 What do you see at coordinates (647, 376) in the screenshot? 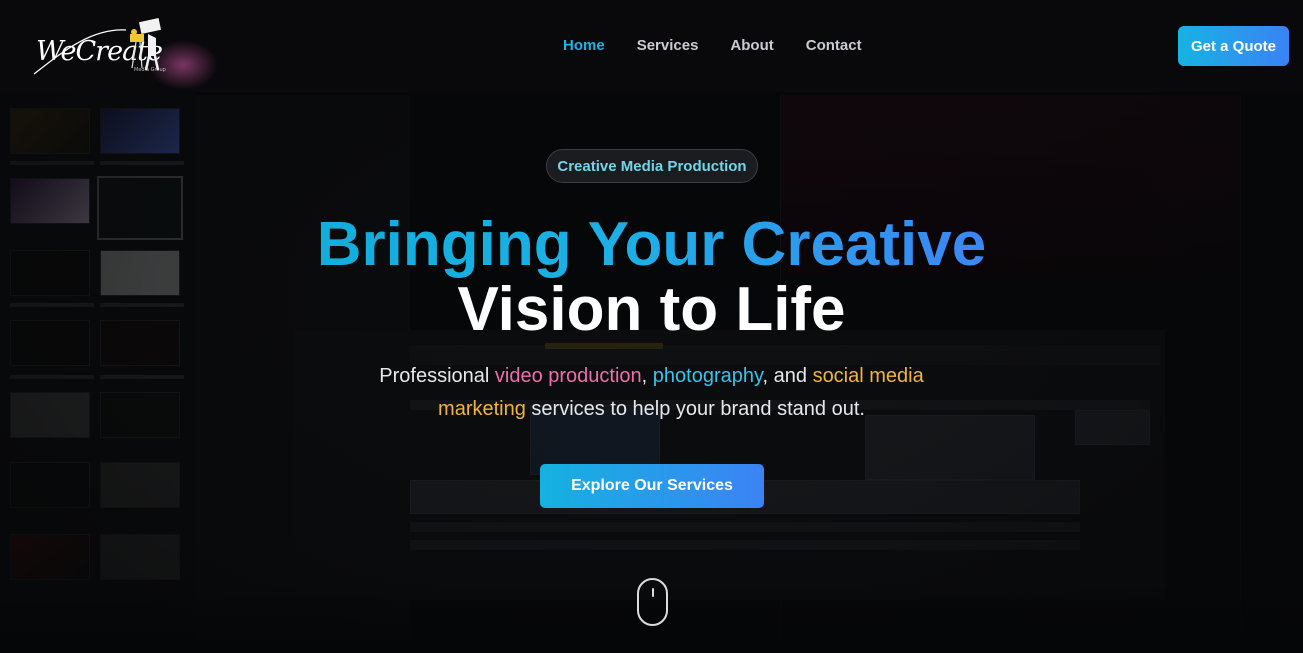
I see `subtext-part: ,` at bounding box center [647, 376].